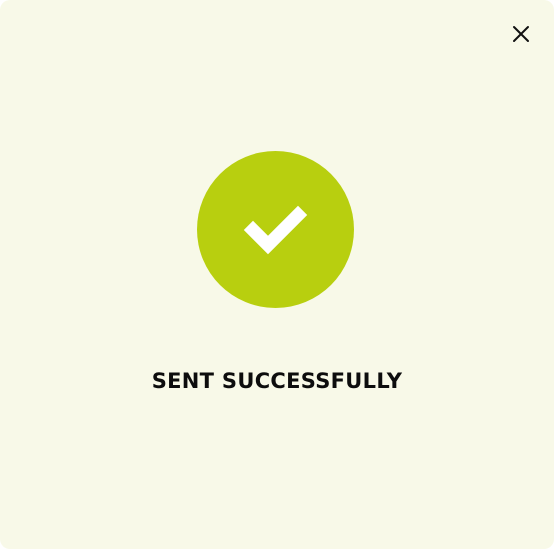 The height and width of the screenshot is (549, 554). I want to click on success-badge, so click(275, 229).